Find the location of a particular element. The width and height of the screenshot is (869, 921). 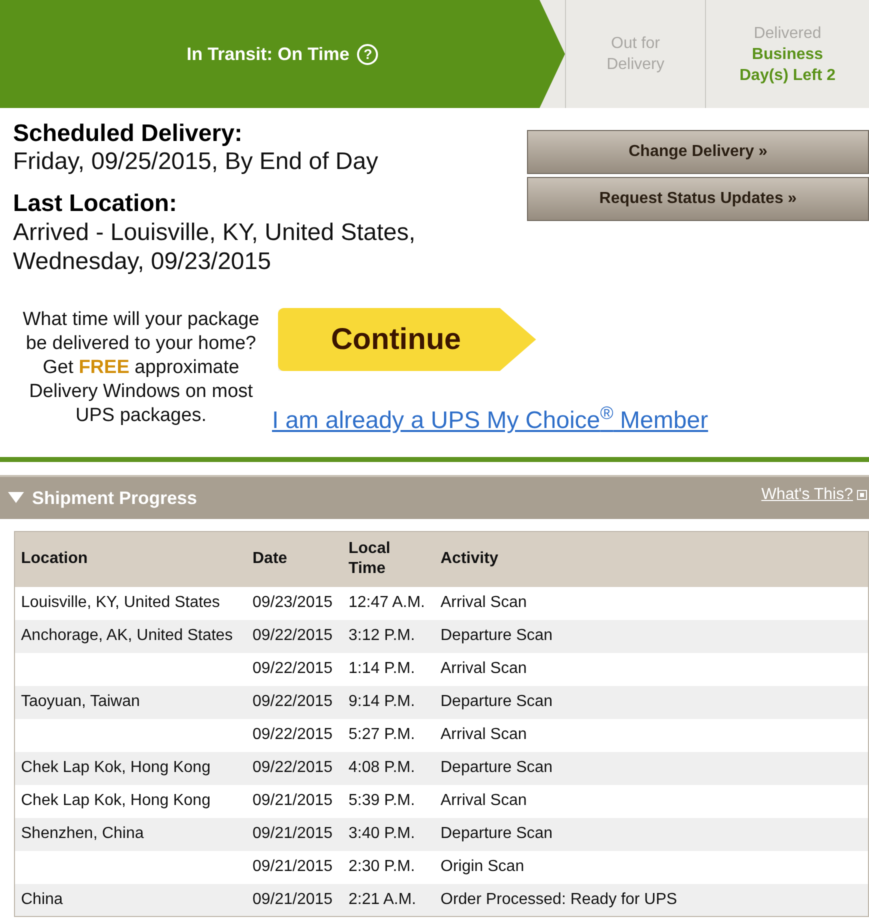

days-left-note: Business Day(s) Left 2 is located at coordinates (787, 65).